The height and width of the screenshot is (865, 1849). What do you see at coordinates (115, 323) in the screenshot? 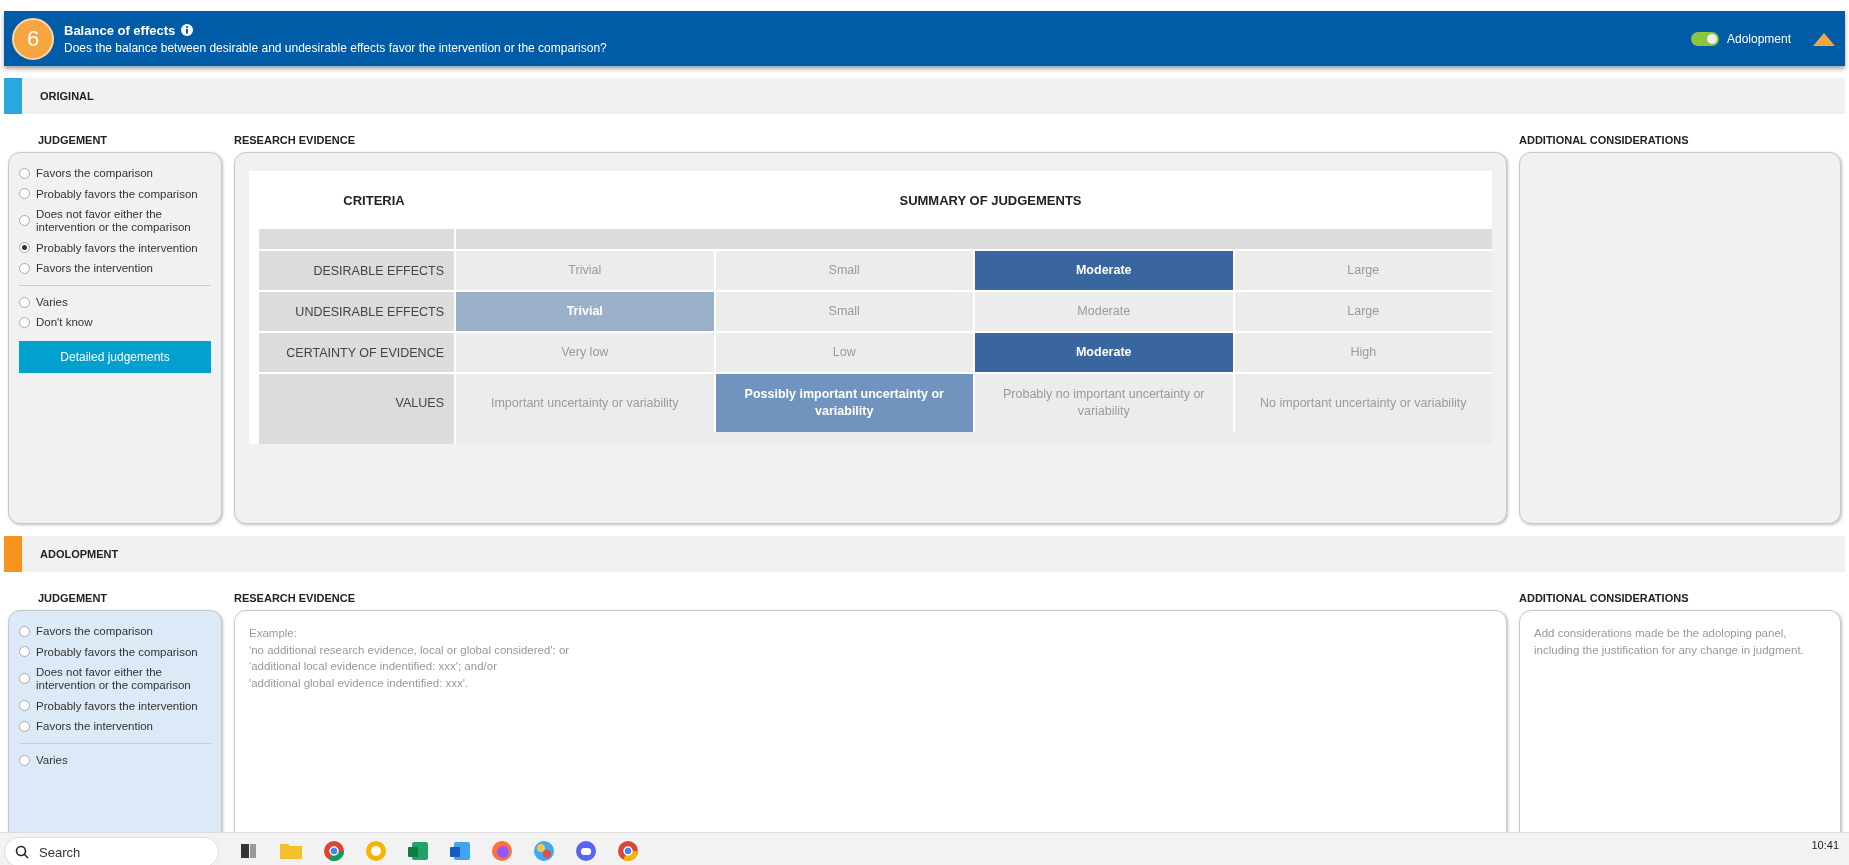
I see `radio-option: Don't know` at bounding box center [115, 323].